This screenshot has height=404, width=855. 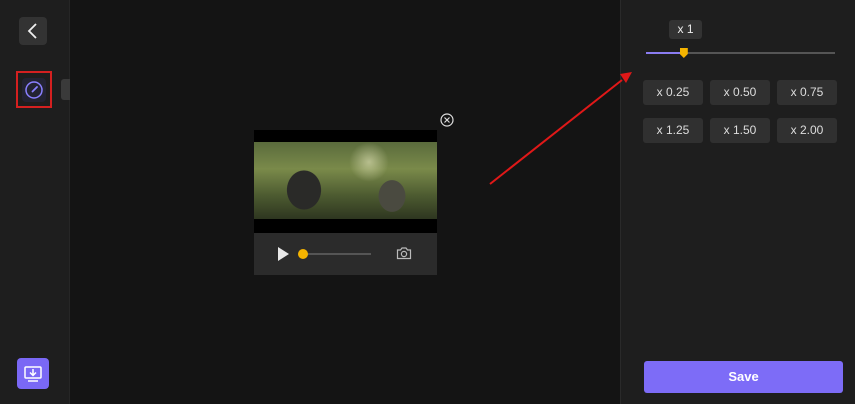 I want to click on monitor-download-icon, so click(x=33, y=373).